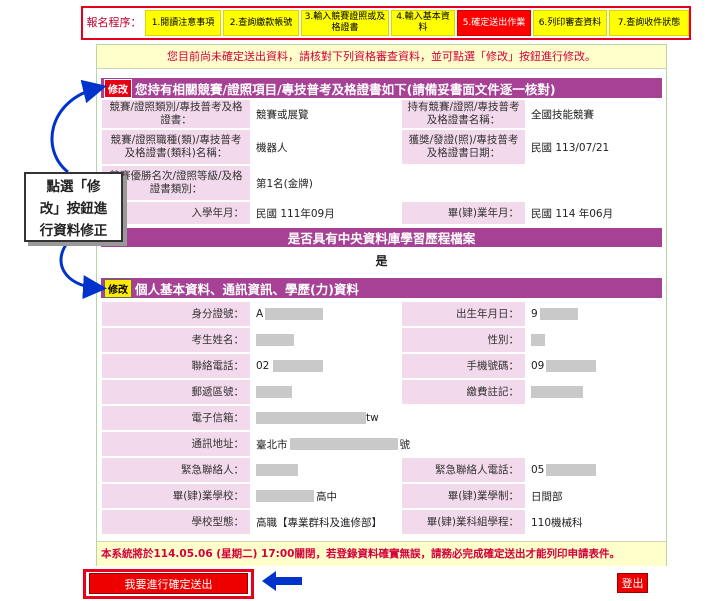 The image size is (718, 601). Describe the element at coordinates (73, 187) in the screenshot. I see `callout-line: 點選「修` at that location.